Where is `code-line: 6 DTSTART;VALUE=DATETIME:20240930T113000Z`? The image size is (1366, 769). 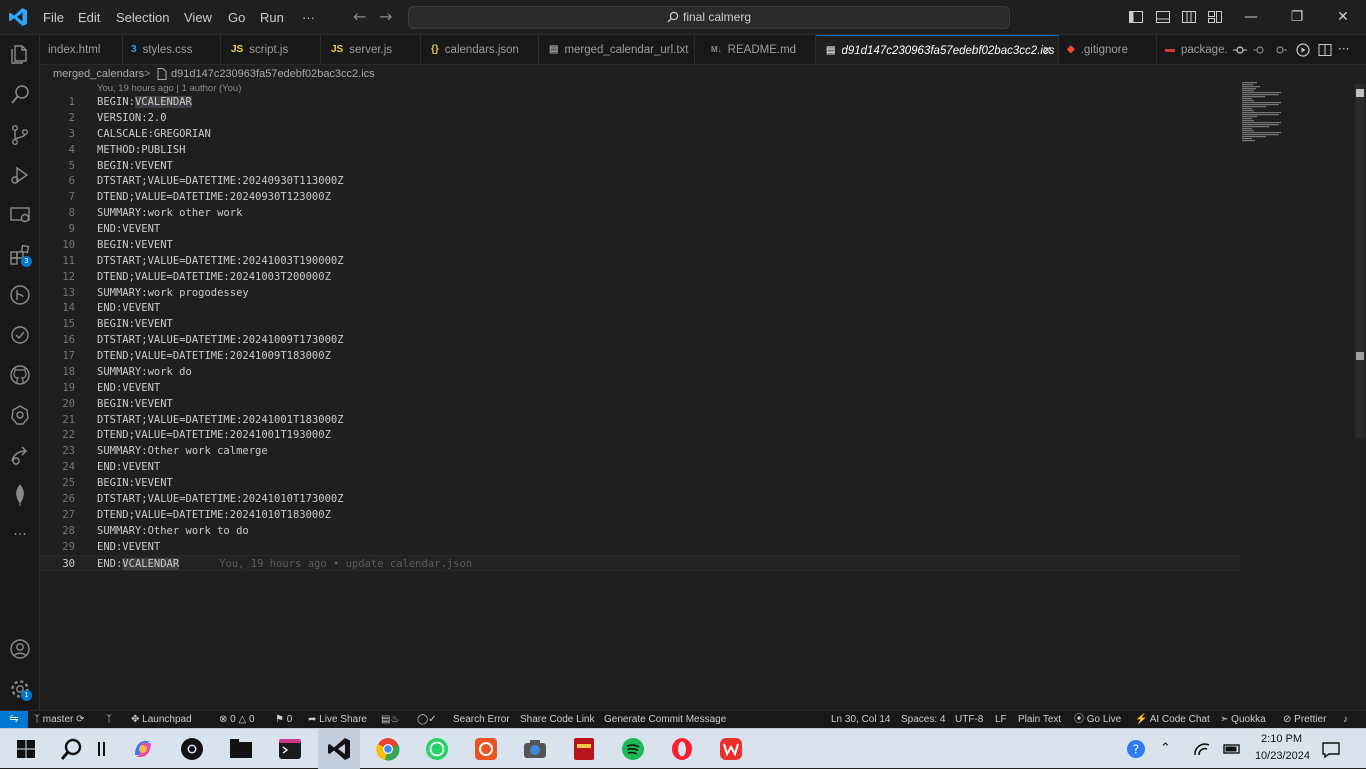 code-line: 6 DTSTART;VALUE=DATETIME:20240930T113000Z is located at coordinates (640, 181).